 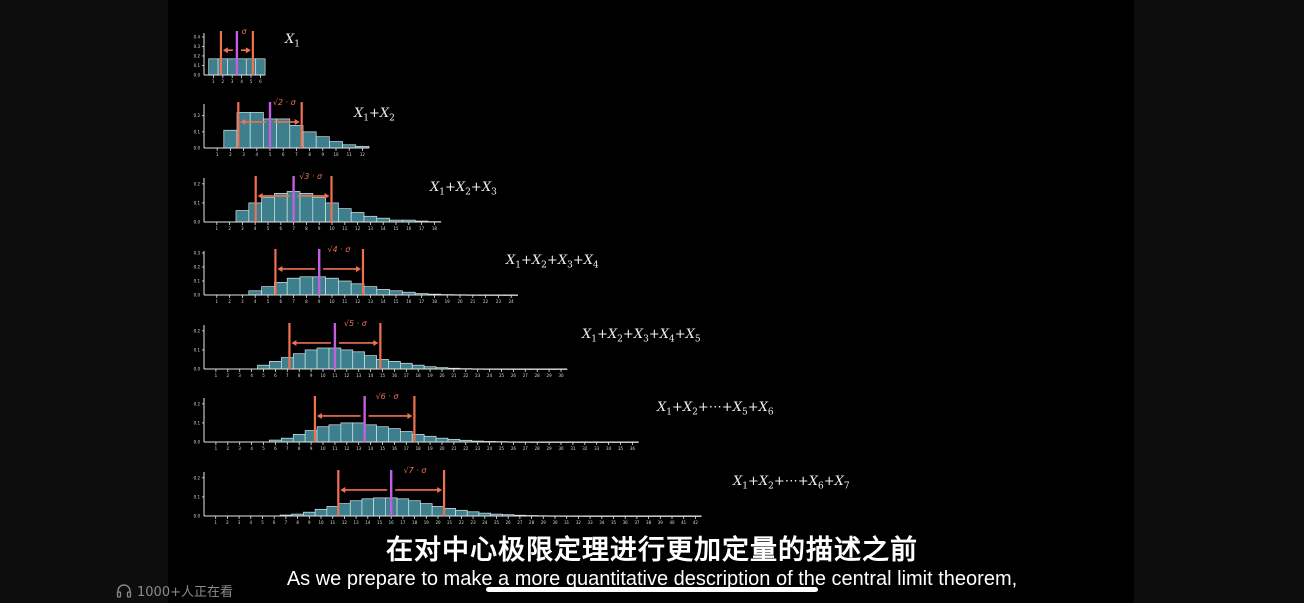 I want to click on sigma-label: √4 · σ, so click(x=339, y=249).